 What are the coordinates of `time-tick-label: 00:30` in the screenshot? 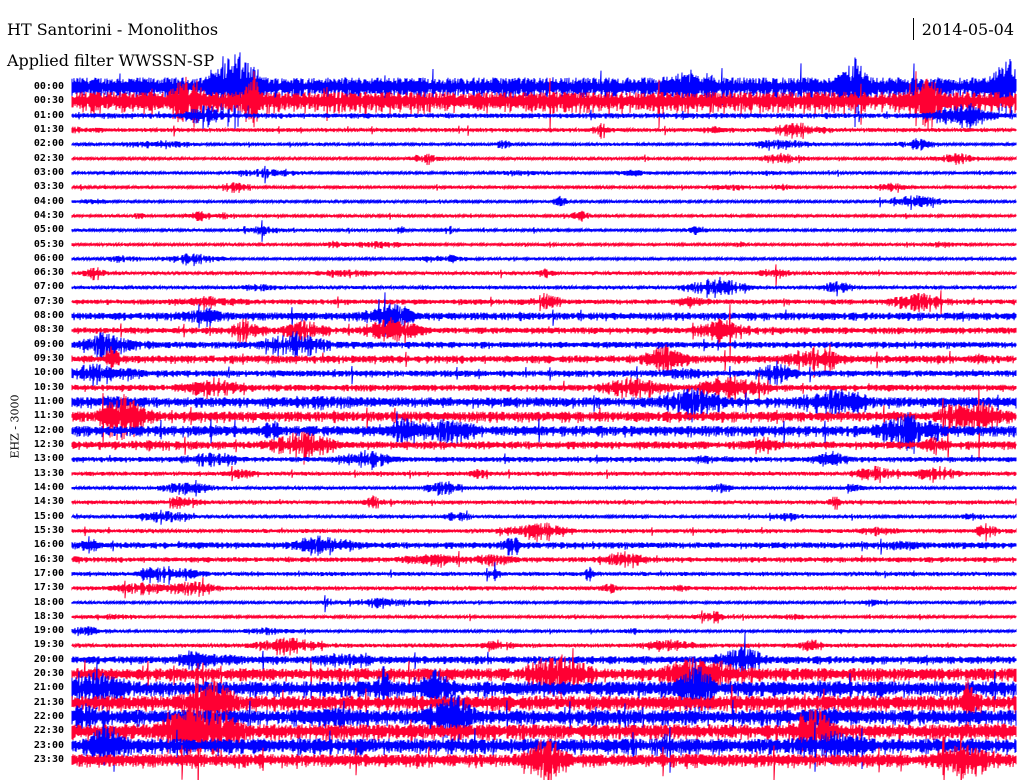 It's located at (48, 101).